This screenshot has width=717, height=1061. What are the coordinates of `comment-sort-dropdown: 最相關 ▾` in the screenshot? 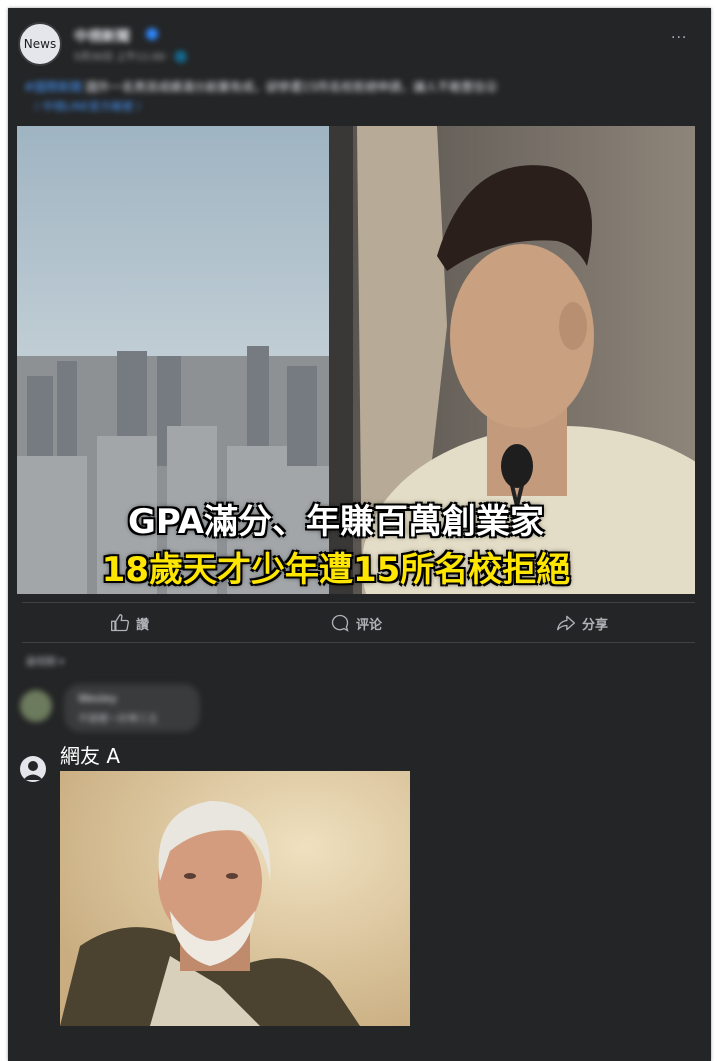 It's located at (45, 660).